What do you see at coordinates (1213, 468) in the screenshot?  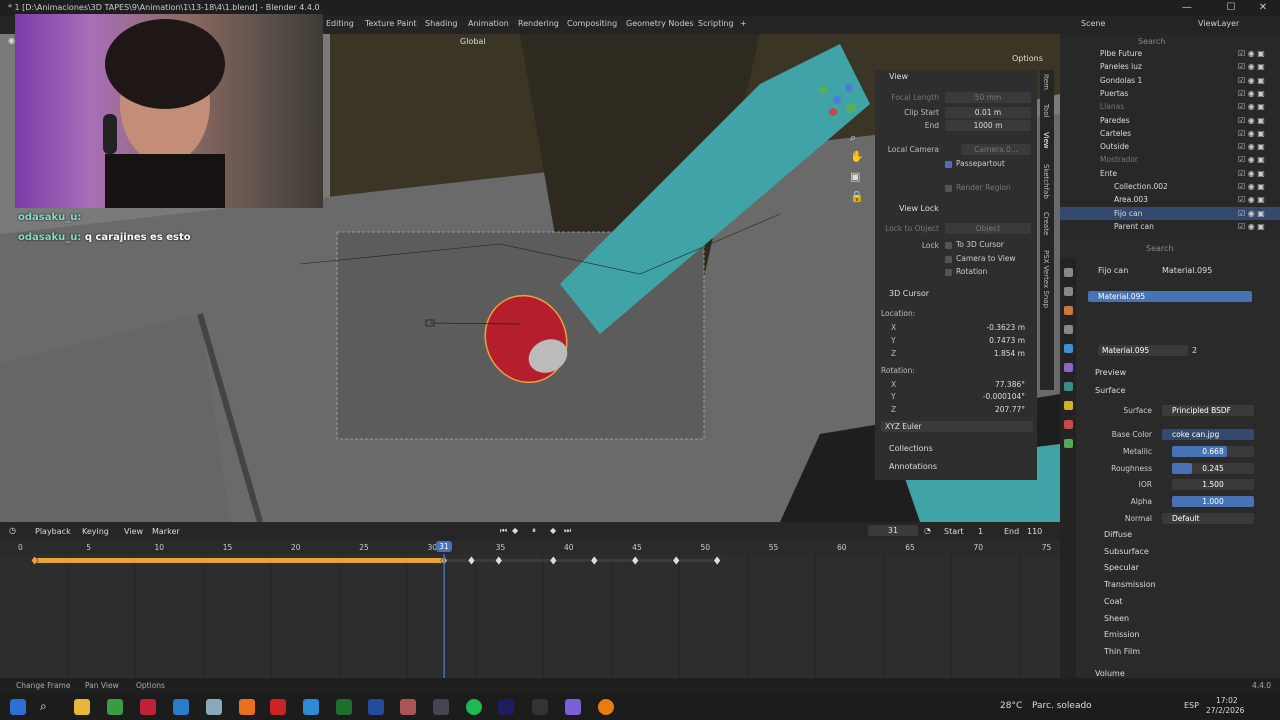 I see `roughness-field: 0.245` at bounding box center [1213, 468].